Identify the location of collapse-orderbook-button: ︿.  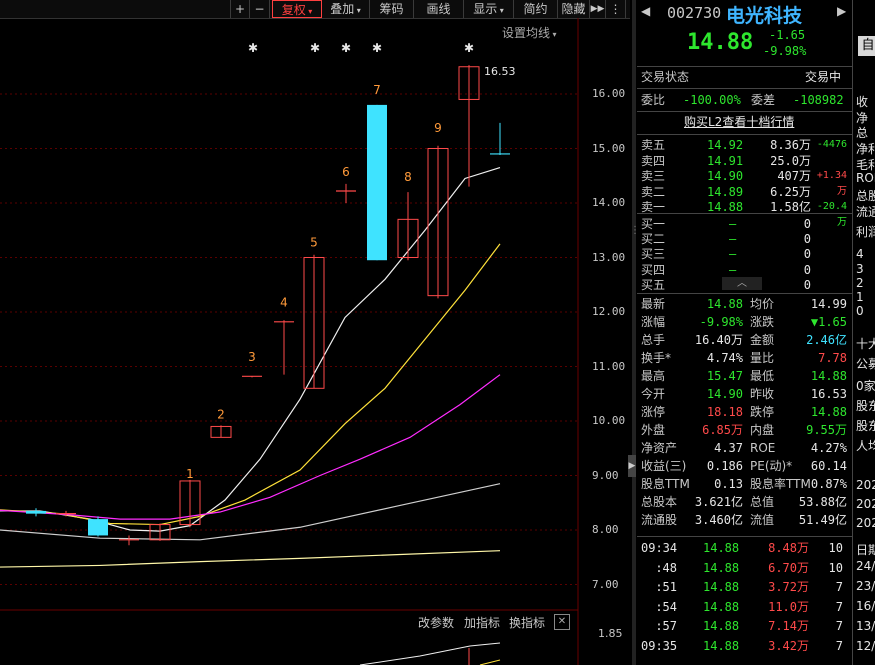
(742, 283).